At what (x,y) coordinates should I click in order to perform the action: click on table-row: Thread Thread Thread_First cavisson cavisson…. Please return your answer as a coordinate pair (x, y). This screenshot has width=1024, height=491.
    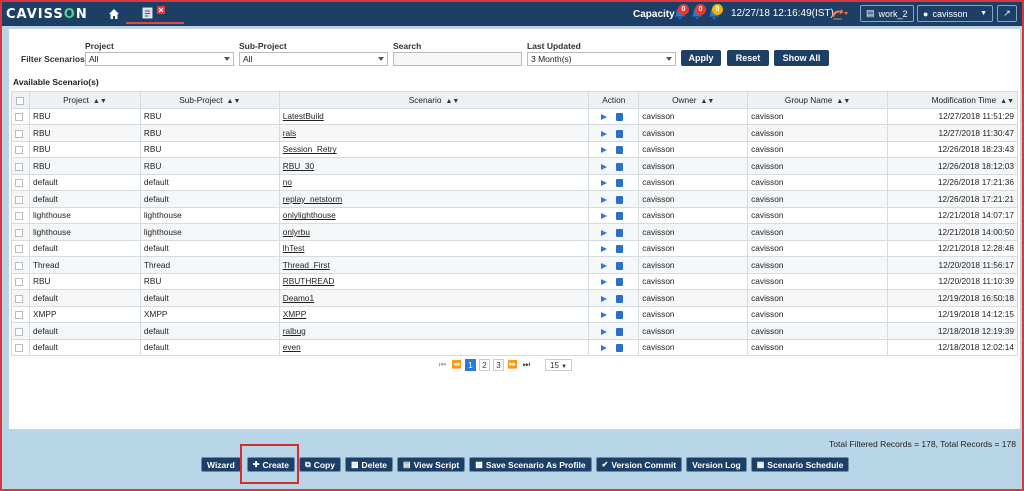
    Looking at the image, I should click on (514, 265).